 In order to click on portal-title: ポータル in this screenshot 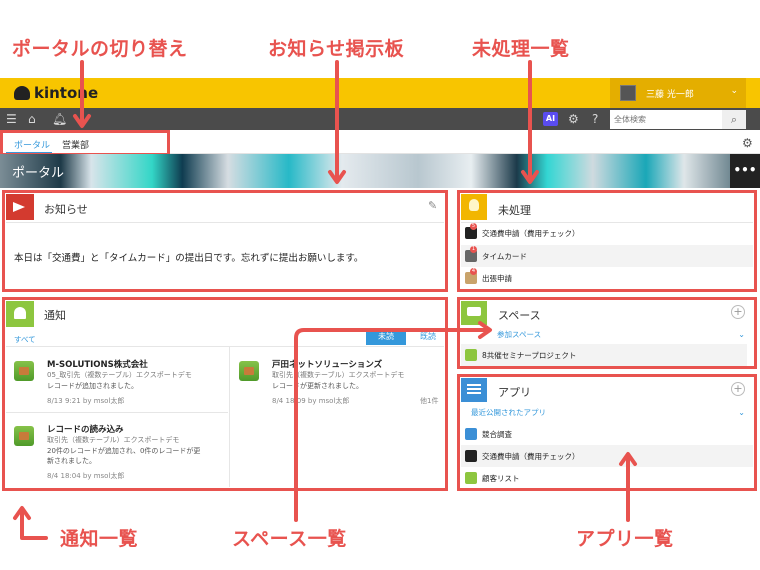, I will do `click(38, 173)`.